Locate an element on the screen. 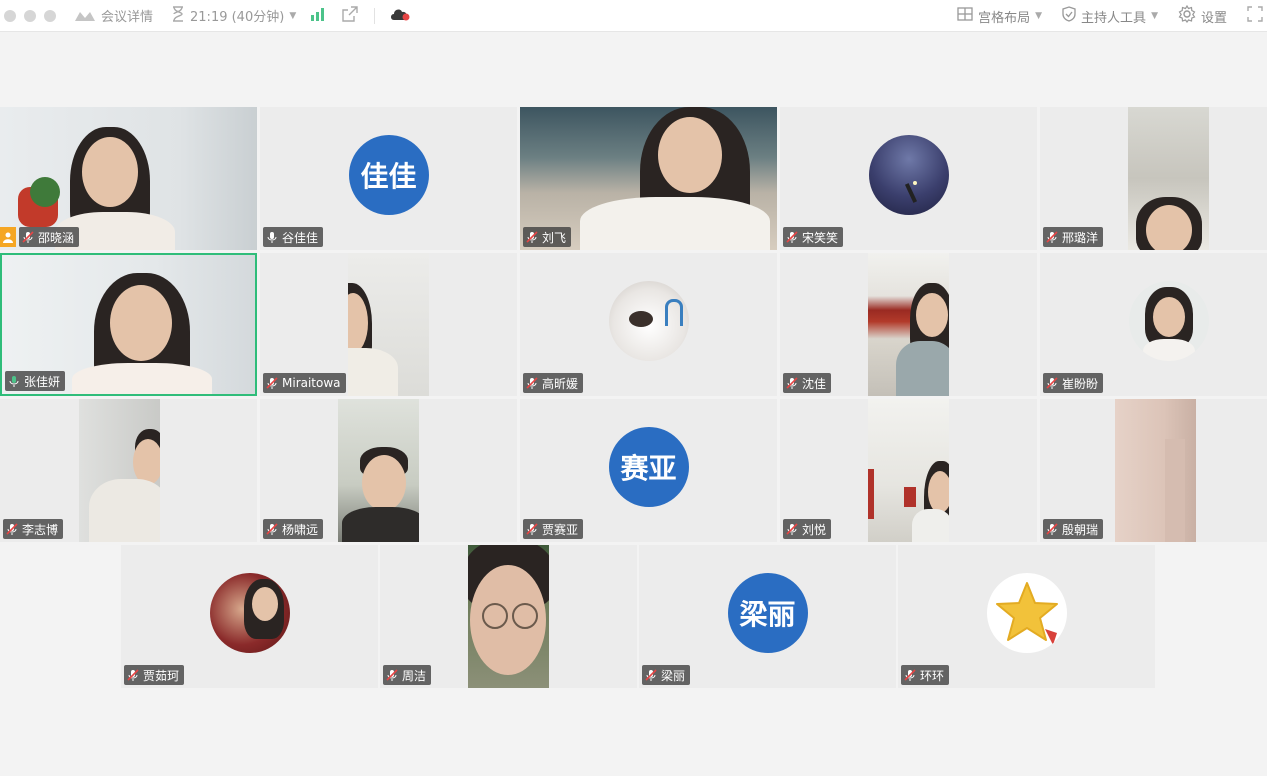 This screenshot has height=776, width=1267. participant-nametag: 殷朝瑞 is located at coordinates (1073, 529).